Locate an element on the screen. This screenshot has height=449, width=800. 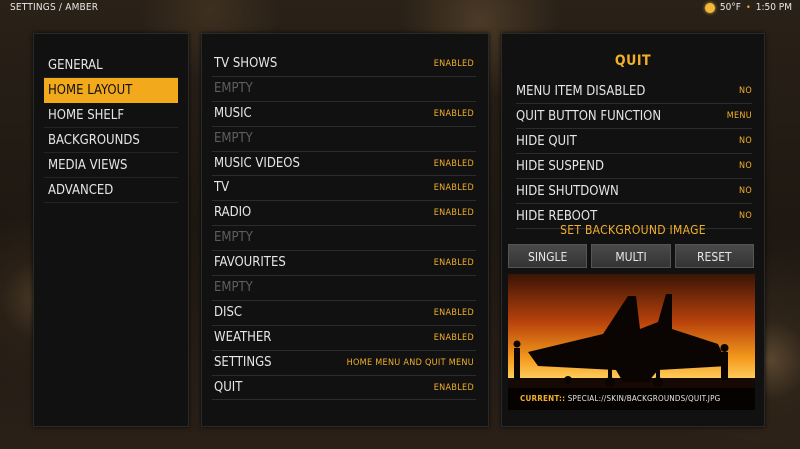
temperature: 50°F is located at coordinates (730, 7).